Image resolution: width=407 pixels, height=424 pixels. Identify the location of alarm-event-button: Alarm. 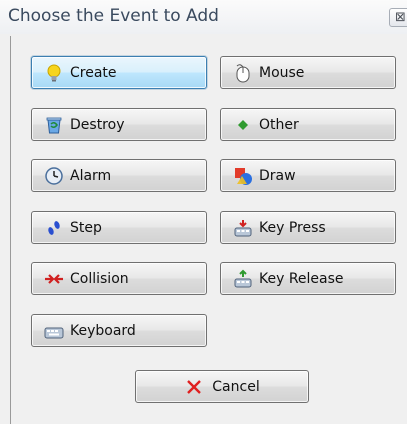
(119, 175).